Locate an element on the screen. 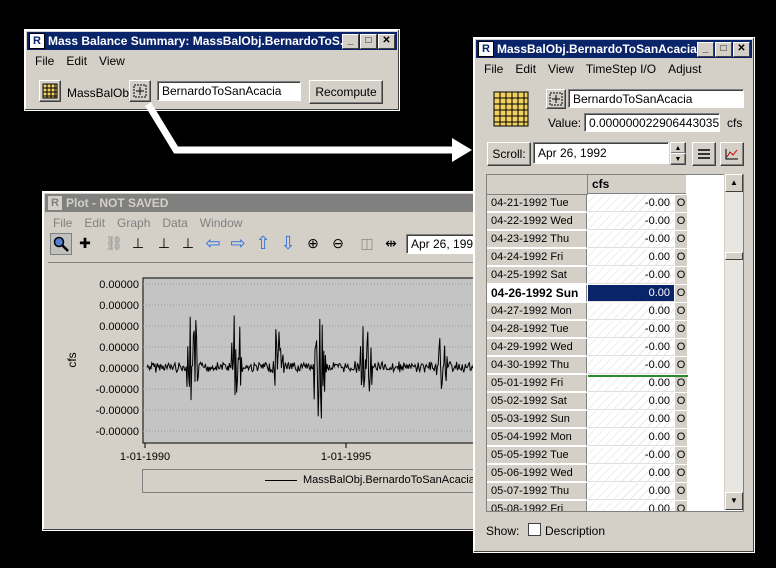 The width and height of the screenshot is (776, 568). arrow-left-icon: ⇦ is located at coordinates (213, 243).